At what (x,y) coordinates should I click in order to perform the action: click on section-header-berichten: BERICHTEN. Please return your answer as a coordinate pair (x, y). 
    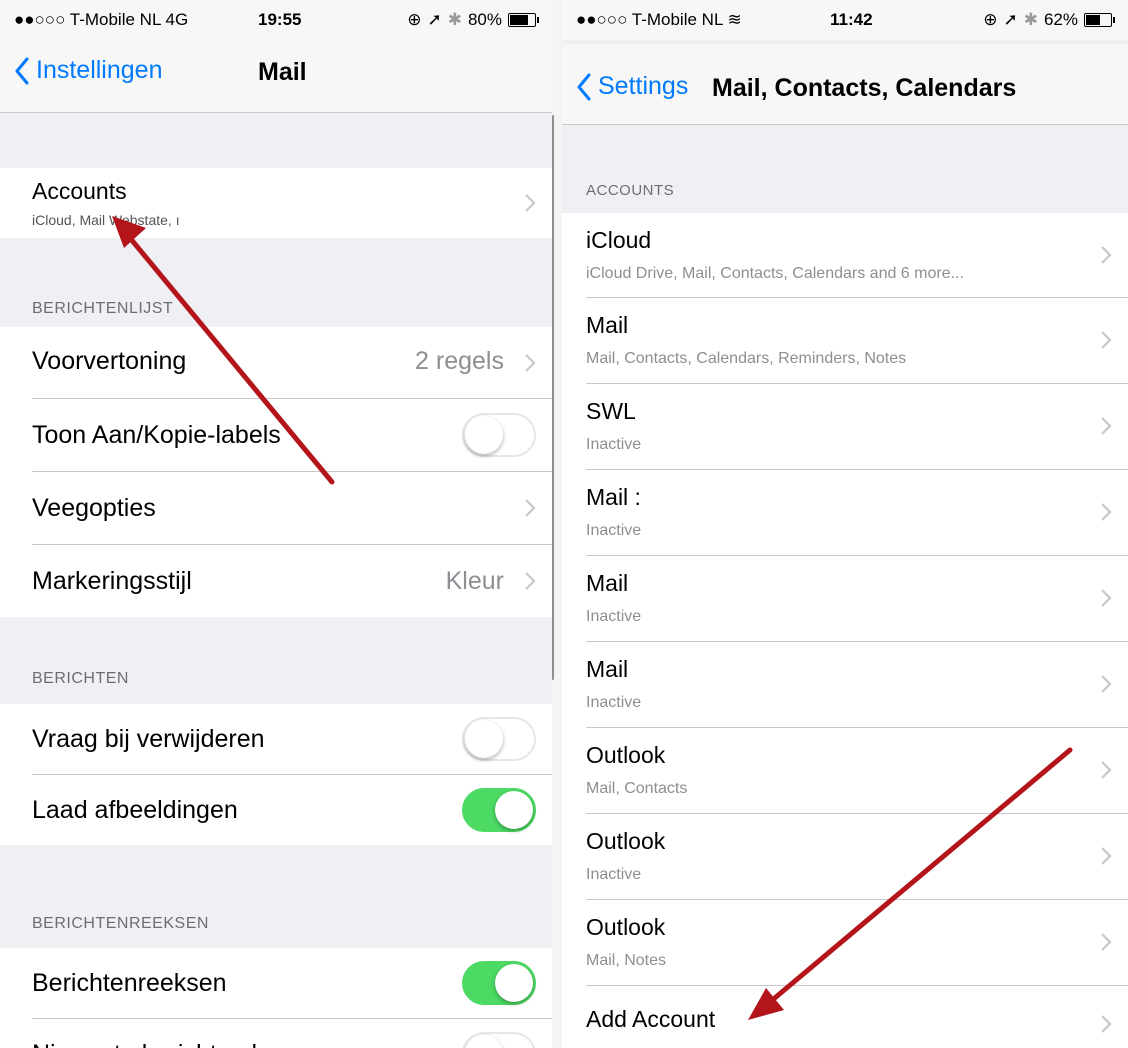
    Looking at the image, I should click on (80, 678).